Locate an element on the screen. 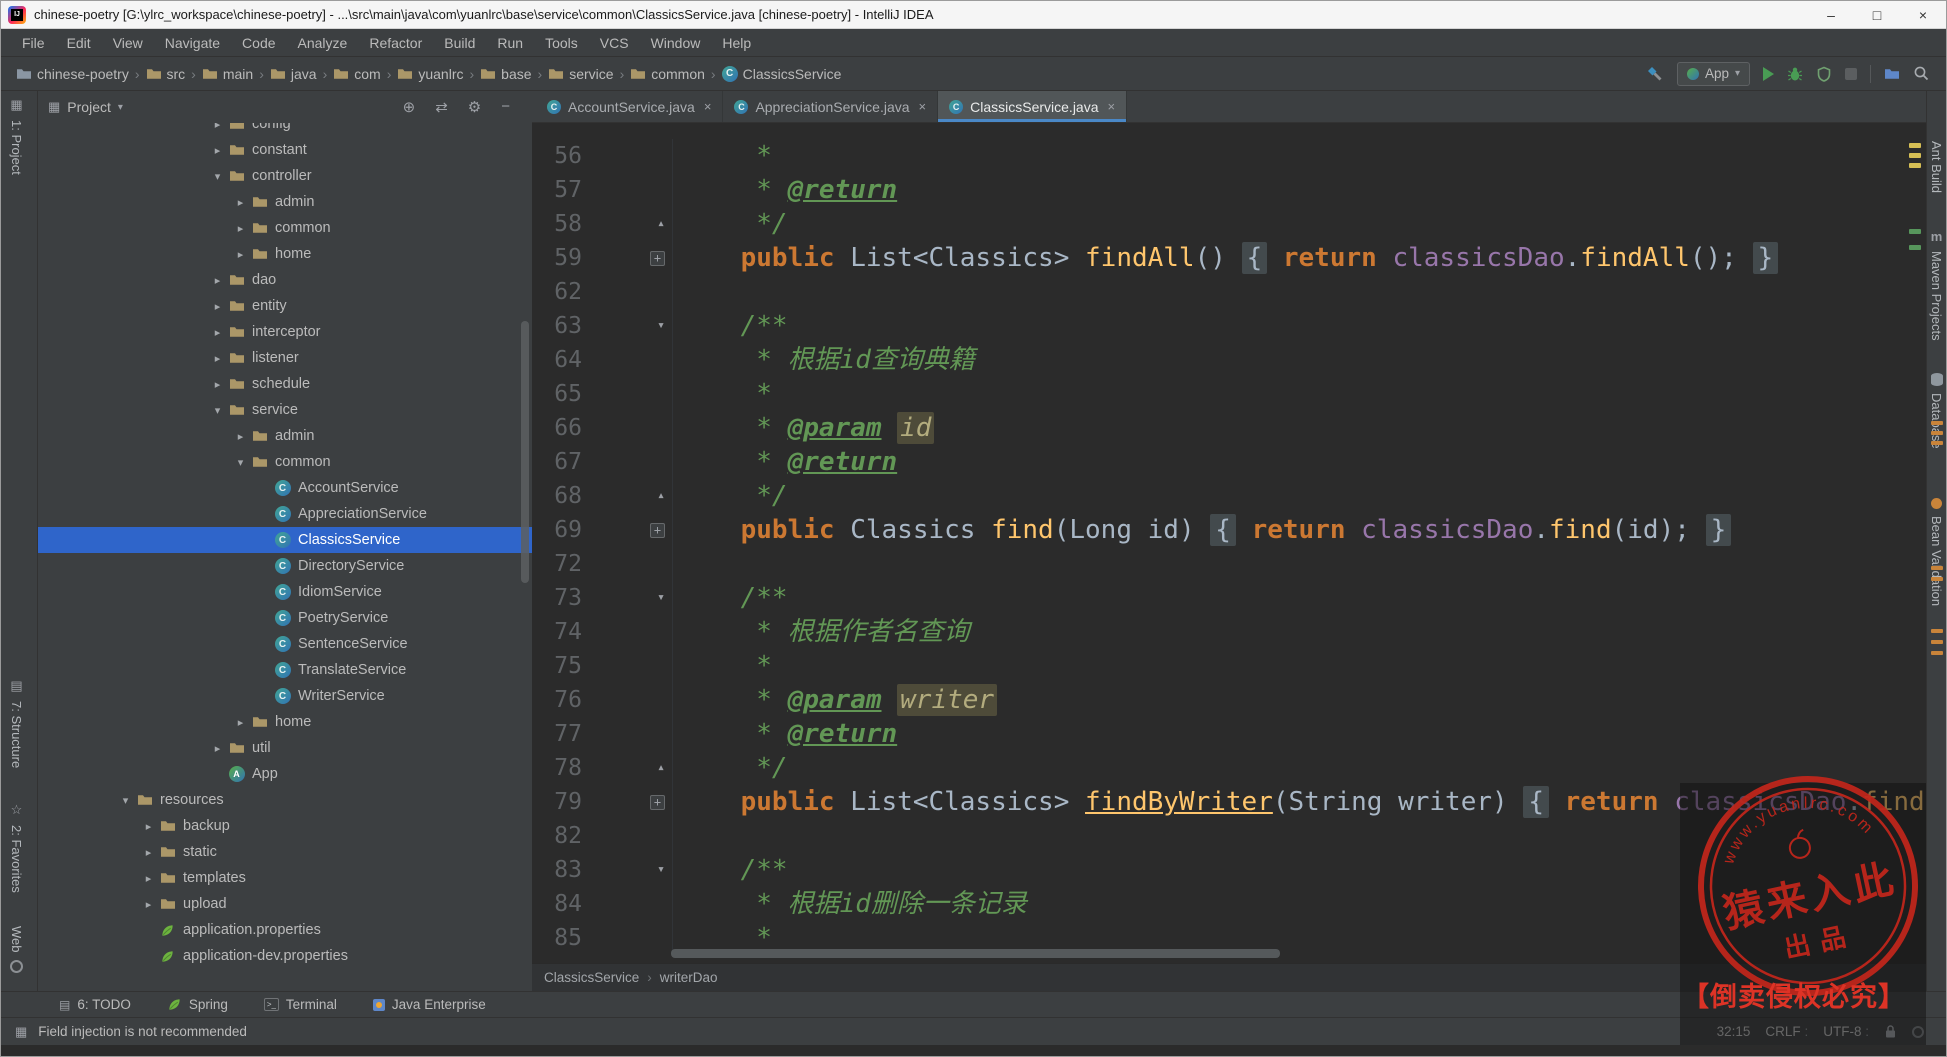 Image resolution: width=1947 pixels, height=1057 pixels. menu-item-view: View is located at coordinates (128, 43).